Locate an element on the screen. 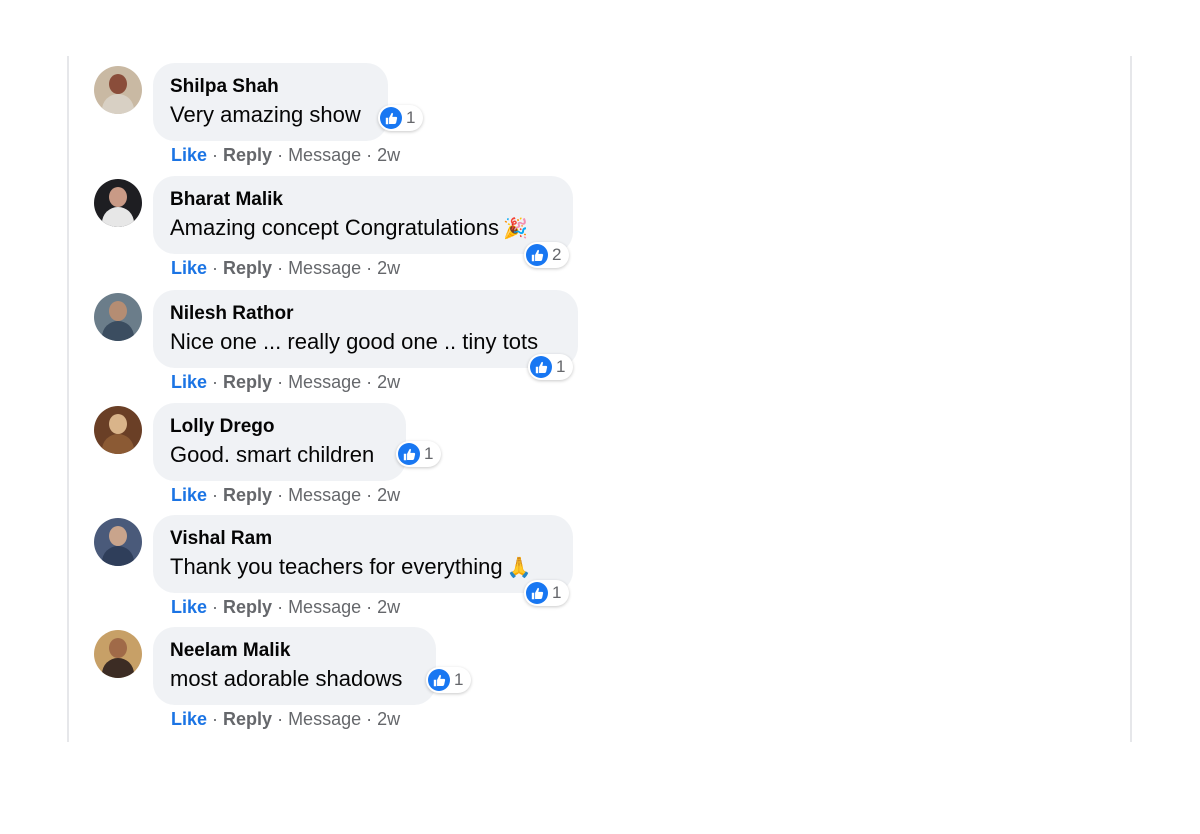 The height and width of the screenshot is (834, 1200). feed-border-right is located at coordinates (1131, 399).